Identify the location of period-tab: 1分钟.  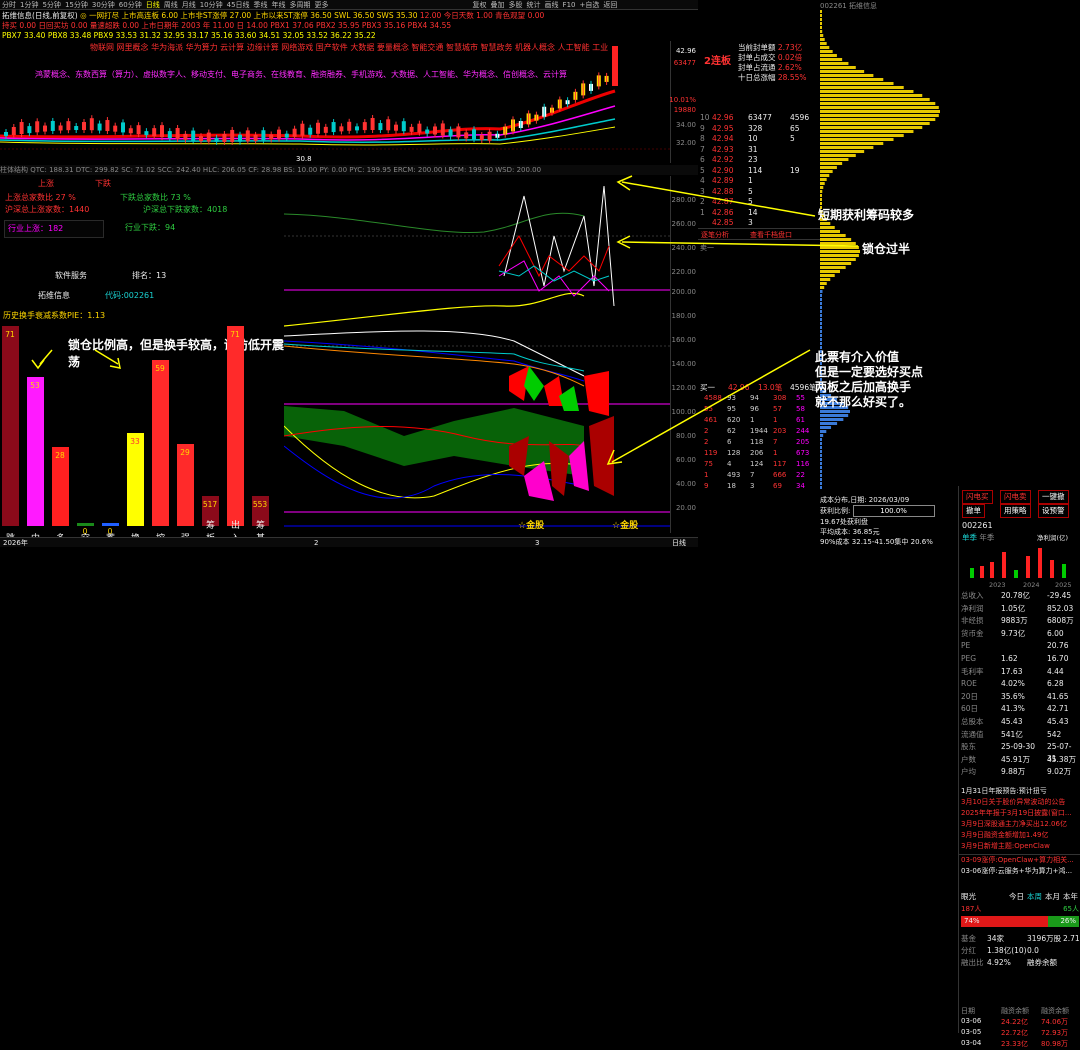
(29, 4).